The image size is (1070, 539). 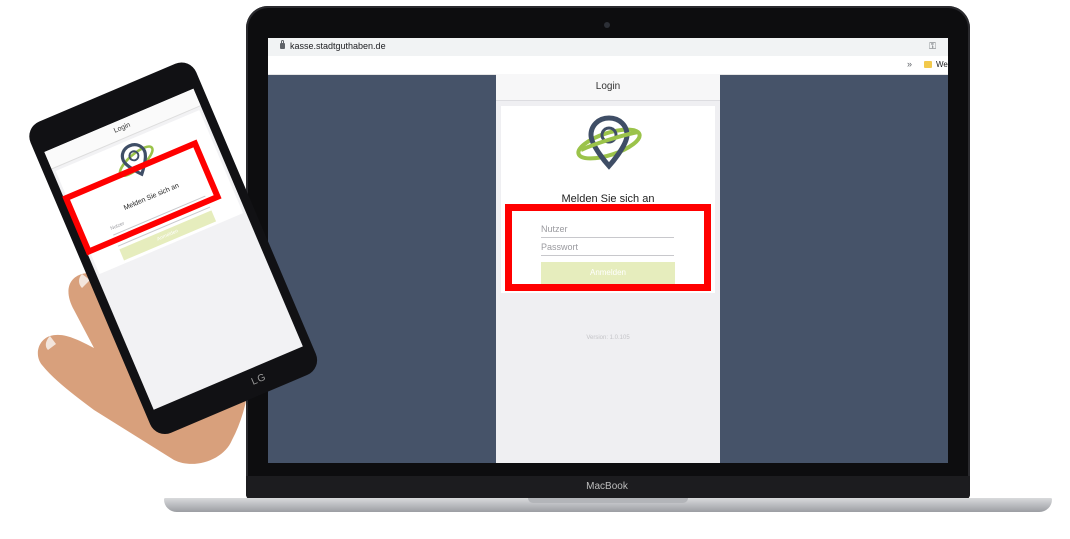 I want to click on laptop-brand: MacBook, so click(x=607, y=486).